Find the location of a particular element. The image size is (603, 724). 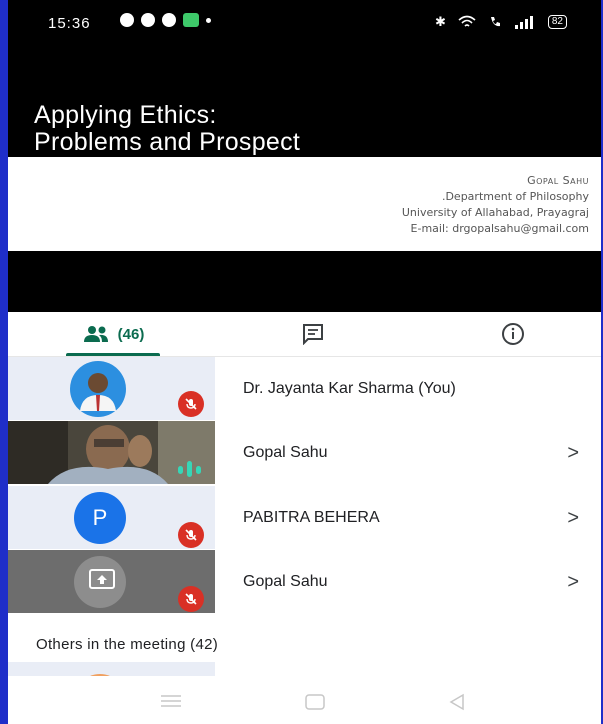

participant-avatar is located at coordinates (98, 389).